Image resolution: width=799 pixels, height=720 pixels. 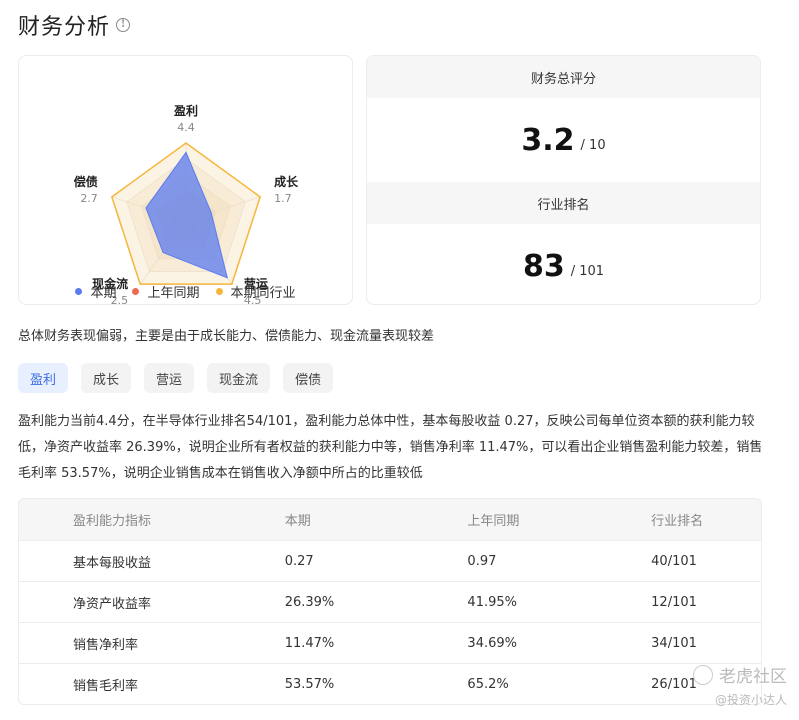 I want to click on table-cell: 53.57%, so click(x=309, y=684).